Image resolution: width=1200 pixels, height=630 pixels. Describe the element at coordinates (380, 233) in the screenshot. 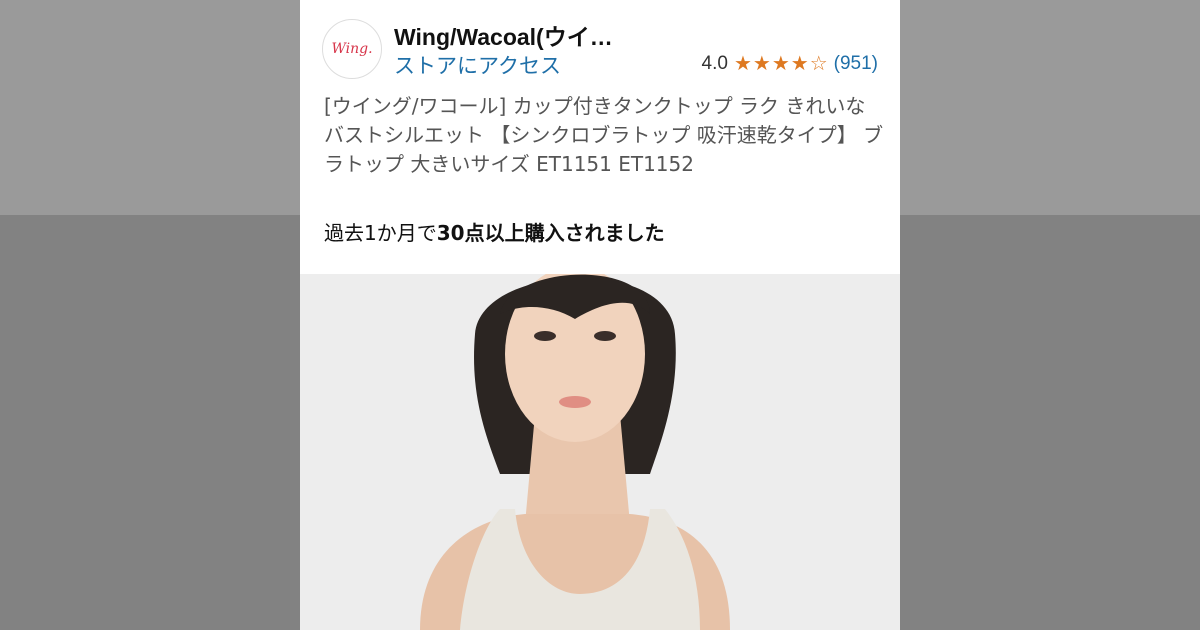

I see `purchase-prefix: 過去1か月で` at that location.